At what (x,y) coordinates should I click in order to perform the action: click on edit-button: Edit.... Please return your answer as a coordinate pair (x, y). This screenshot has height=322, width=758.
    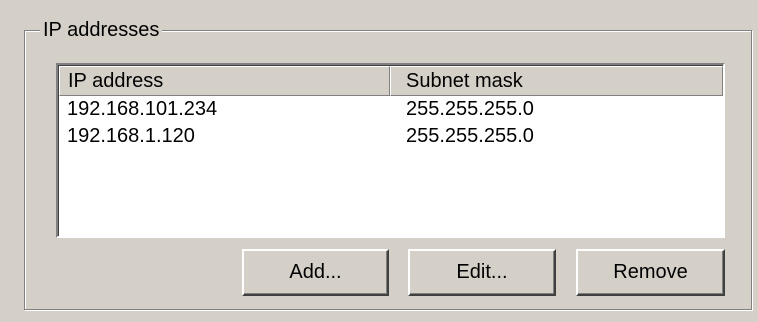
    Looking at the image, I should click on (482, 272).